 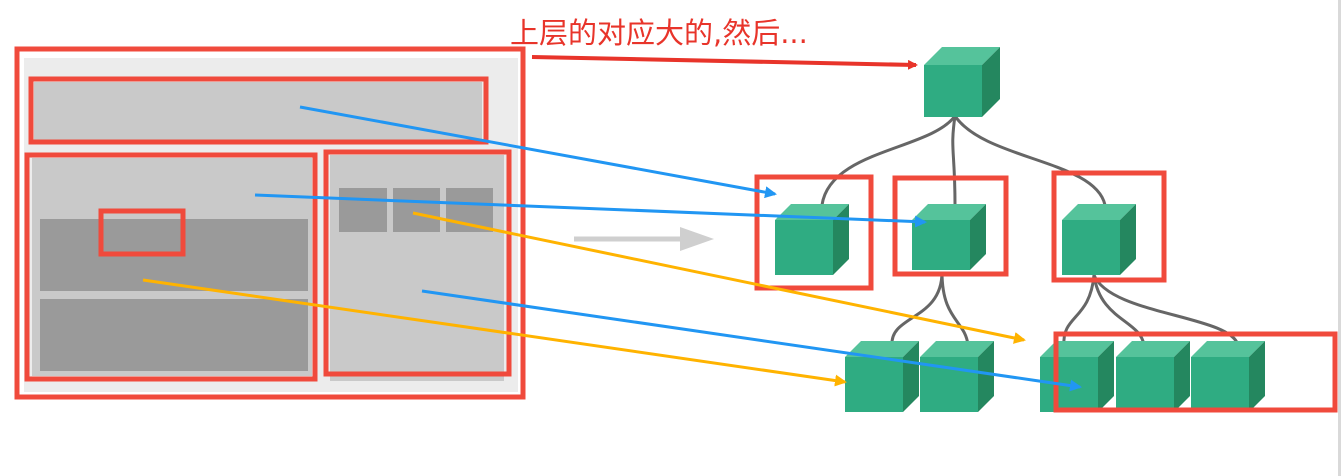 I want to click on tree-node-root, so click(x=962, y=82).